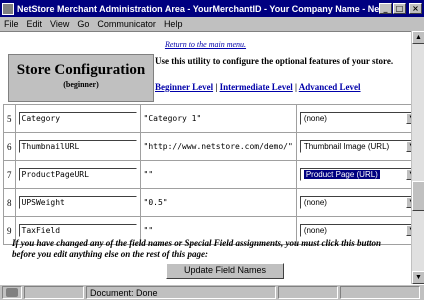  What do you see at coordinates (218, 118) in the screenshot?
I see `field-default-value: "Category 1"` at bounding box center [218, 118].